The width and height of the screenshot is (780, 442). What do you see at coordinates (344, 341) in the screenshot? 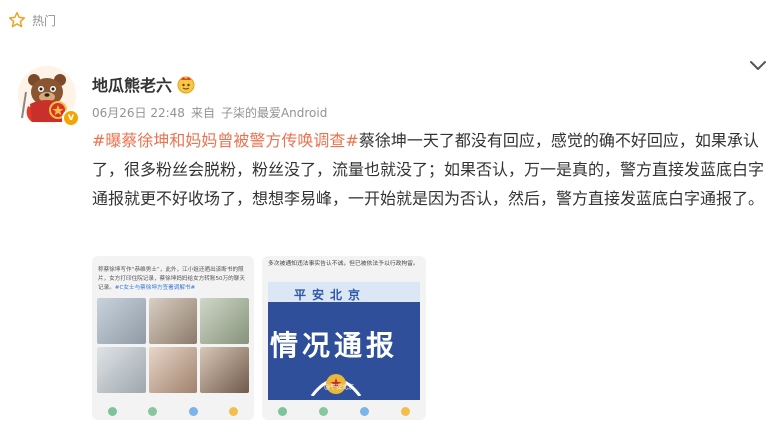
I see `police-notice-poster: 平安北京 情况通报 @平安北京` at bounding box center [344, 341].